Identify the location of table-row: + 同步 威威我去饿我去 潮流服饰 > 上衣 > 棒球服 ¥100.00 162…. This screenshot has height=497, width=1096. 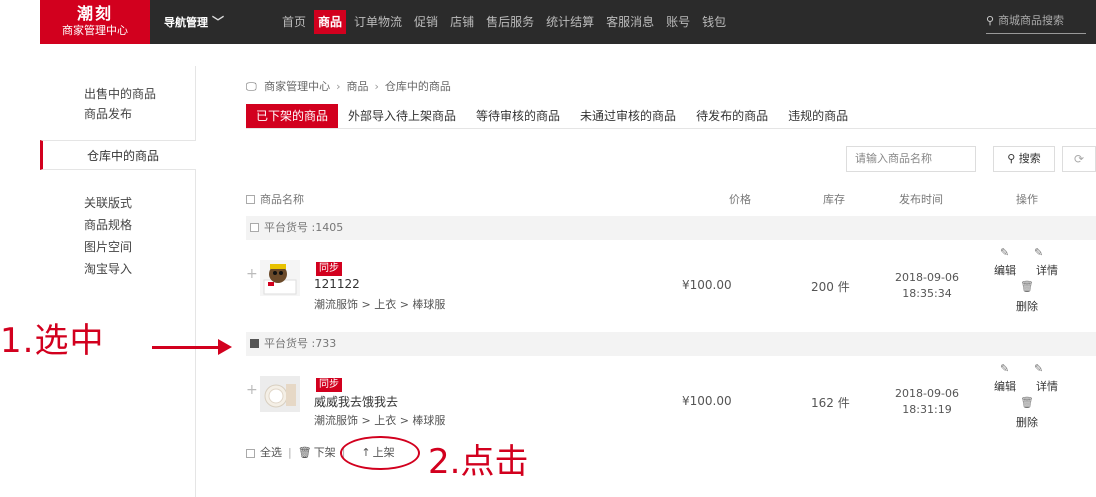
(671, 401).